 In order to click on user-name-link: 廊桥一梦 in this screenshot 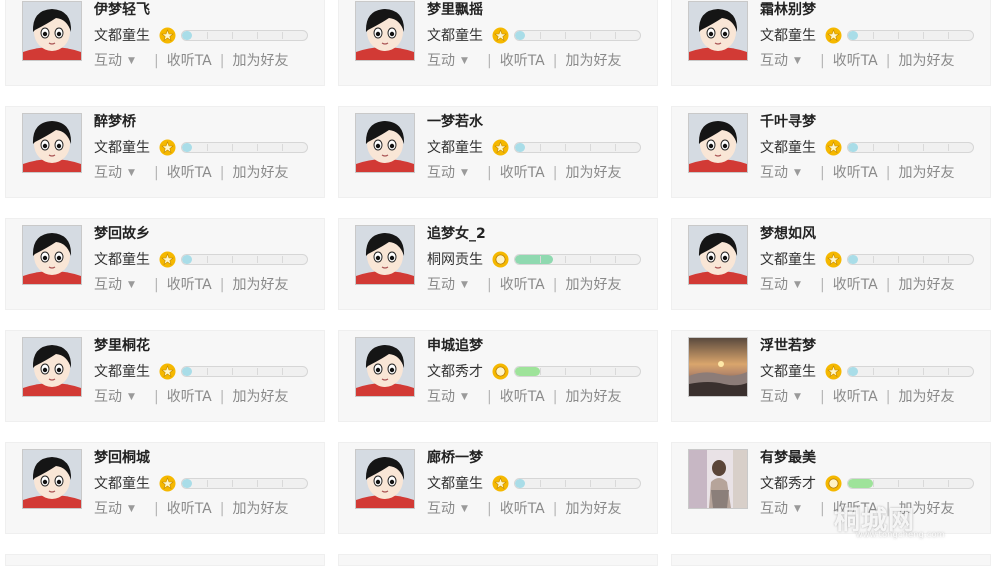, I will do `click(455, 457)`.